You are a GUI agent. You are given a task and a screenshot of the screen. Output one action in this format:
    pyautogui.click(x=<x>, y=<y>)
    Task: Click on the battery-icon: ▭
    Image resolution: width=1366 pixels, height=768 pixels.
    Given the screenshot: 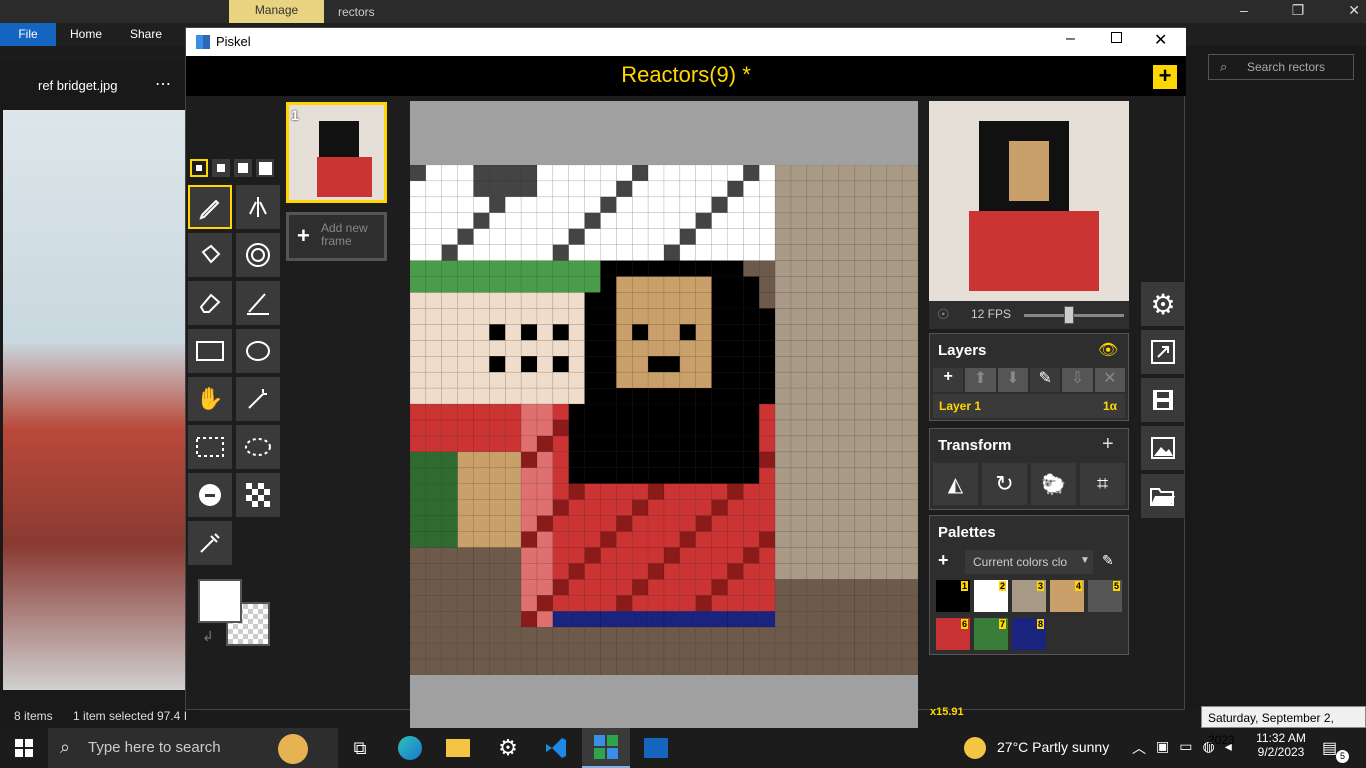 What is the action you would take?
    pyautogui.click(x=1185, y=748)
    